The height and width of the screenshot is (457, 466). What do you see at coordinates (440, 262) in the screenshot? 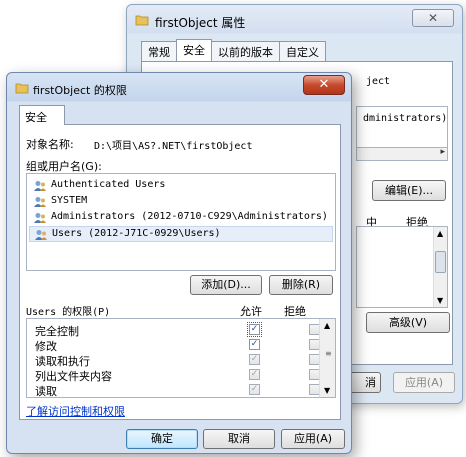
I see `scroll-thumb` at bounding box center [440, 262].